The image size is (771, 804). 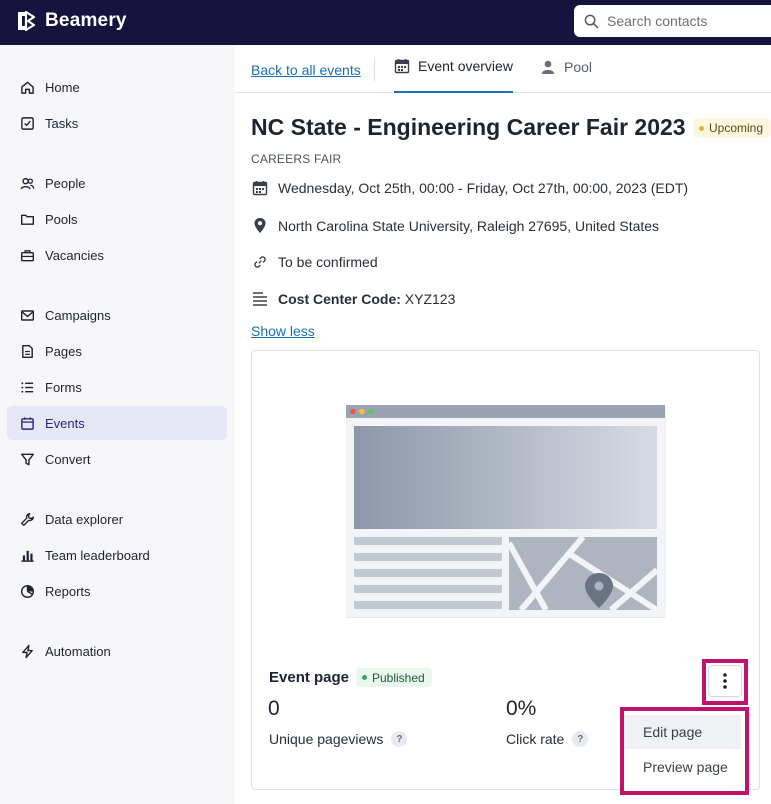 I want to click on folder-icon, so click(x=27, y=219).